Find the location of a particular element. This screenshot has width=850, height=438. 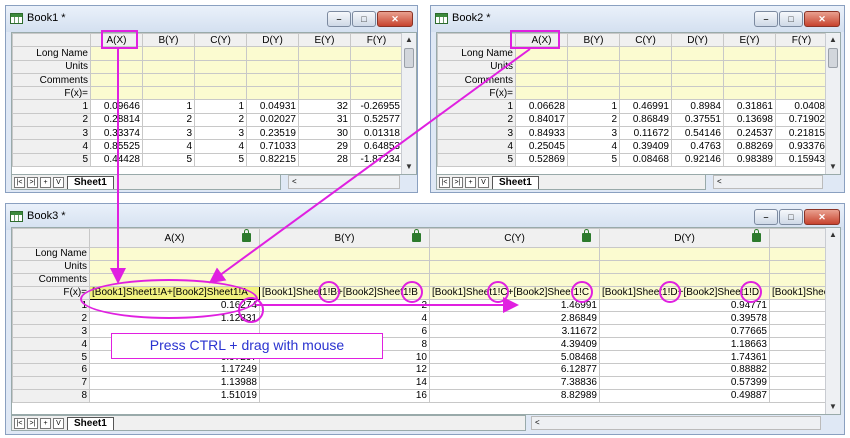

maximize-button: □ is located at coordinates (791, 217).